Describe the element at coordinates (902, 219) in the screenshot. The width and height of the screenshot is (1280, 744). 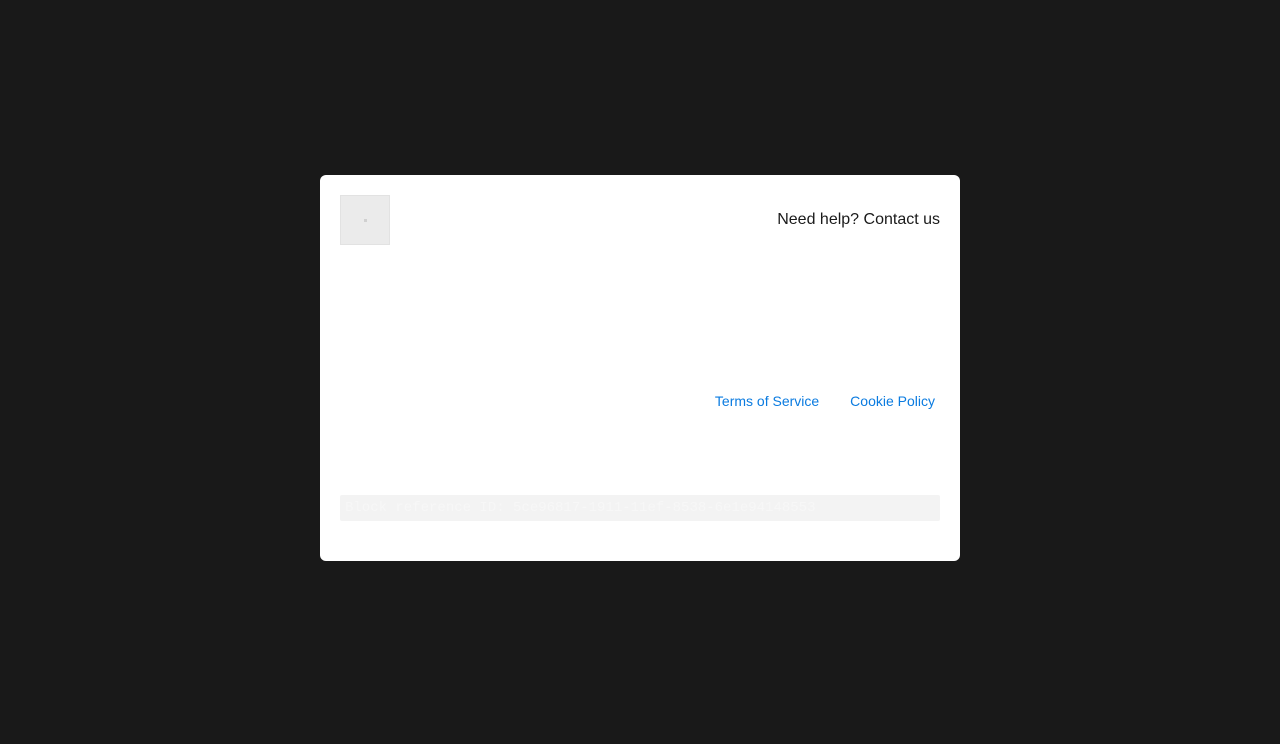
I see `contact-us-link: Contact us` at that location.